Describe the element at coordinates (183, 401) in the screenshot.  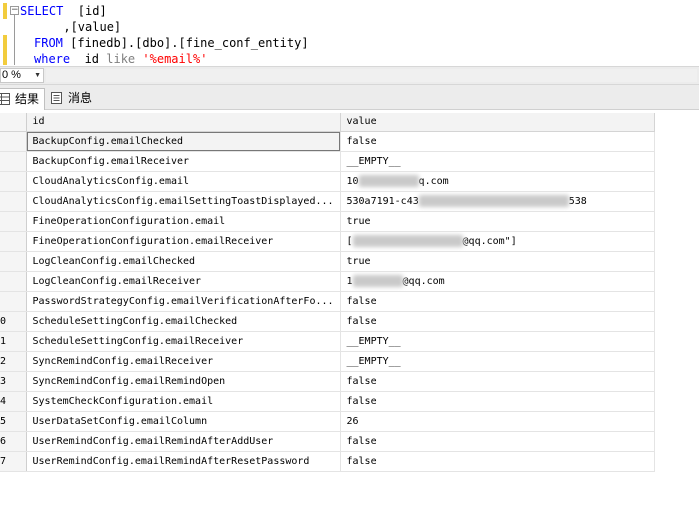
I see `cell-id: SystemCheckConfiguration.email` at that location.